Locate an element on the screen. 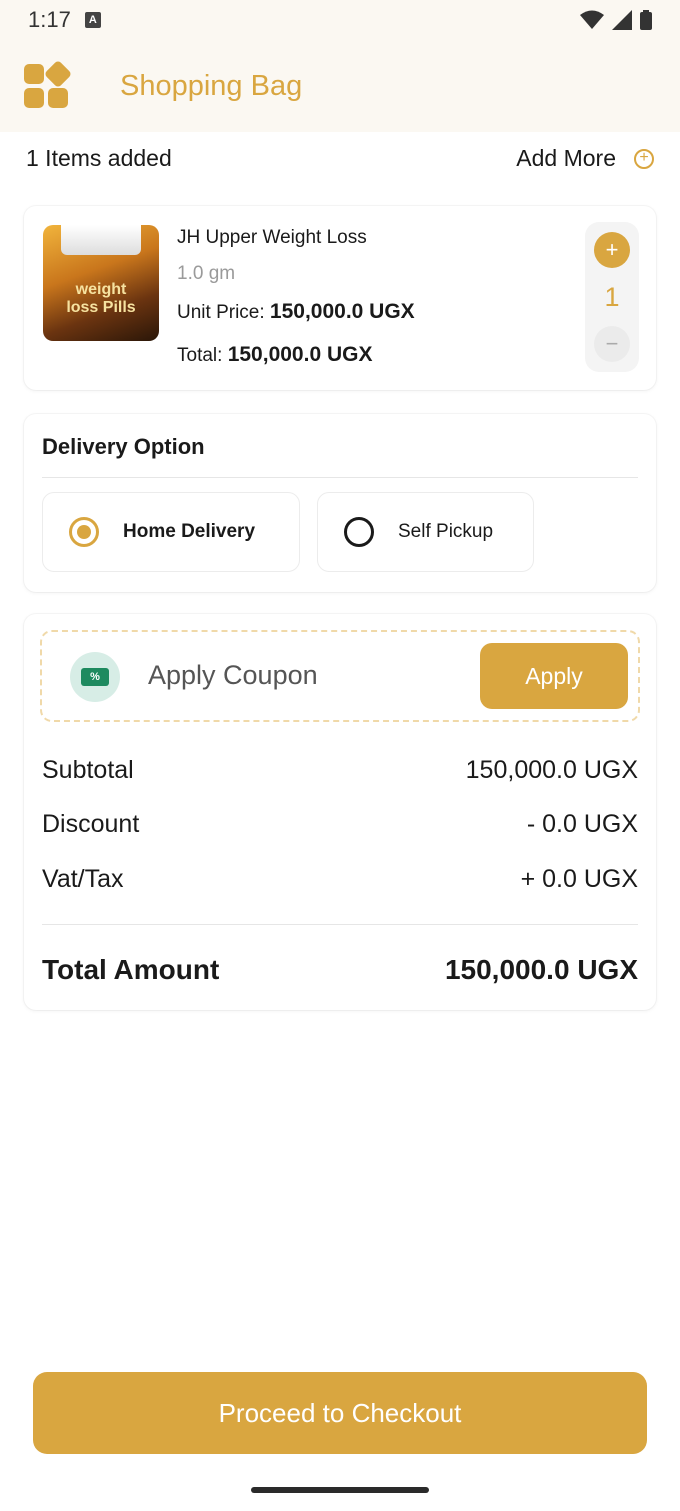 The height and width of the screenshot is (1511, 680). product-name: JH Upper Weight Loss is located at coordinates (272, 237).